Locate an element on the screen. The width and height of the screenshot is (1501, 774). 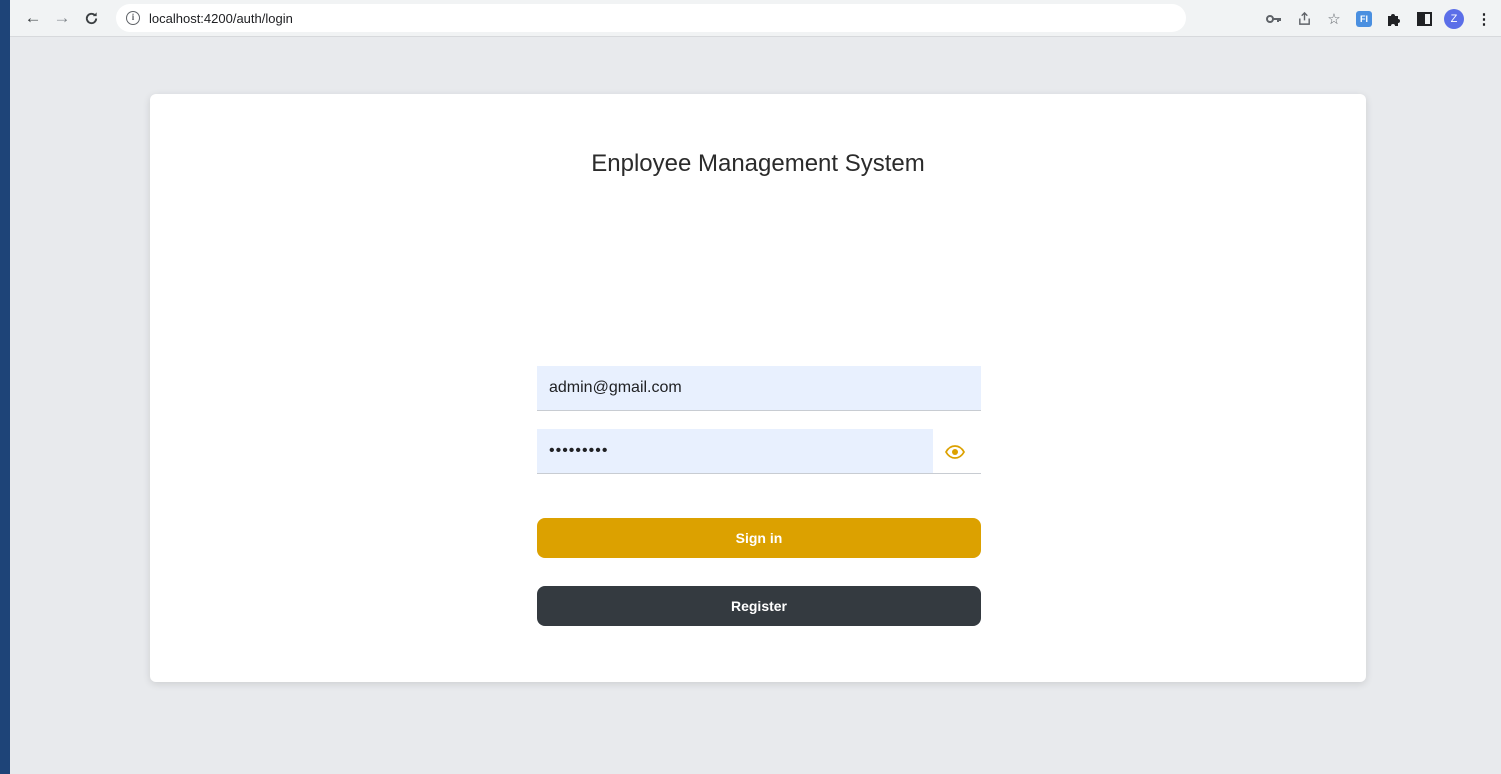
browser-toolbar: ← → i localhost:4200/auth/login ☆ FI Z ⋮ is located at coordinates (755, 18).